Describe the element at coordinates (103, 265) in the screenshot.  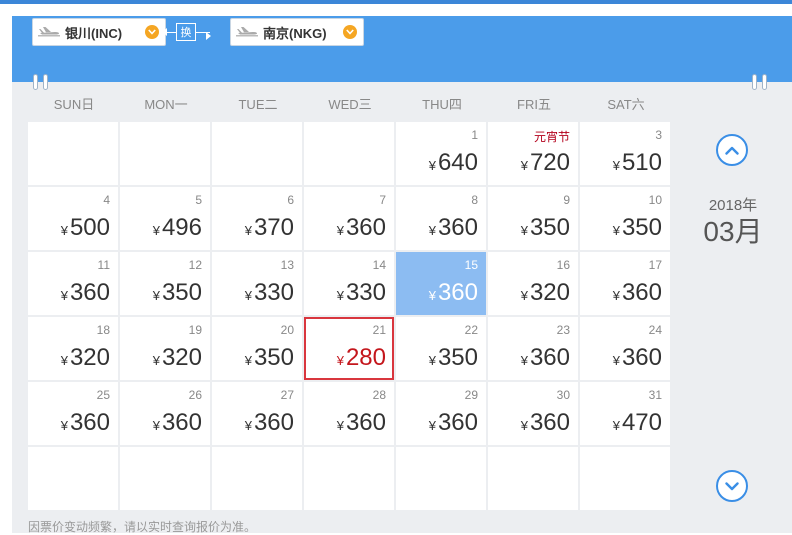
I see `day-number: 11` at that location.